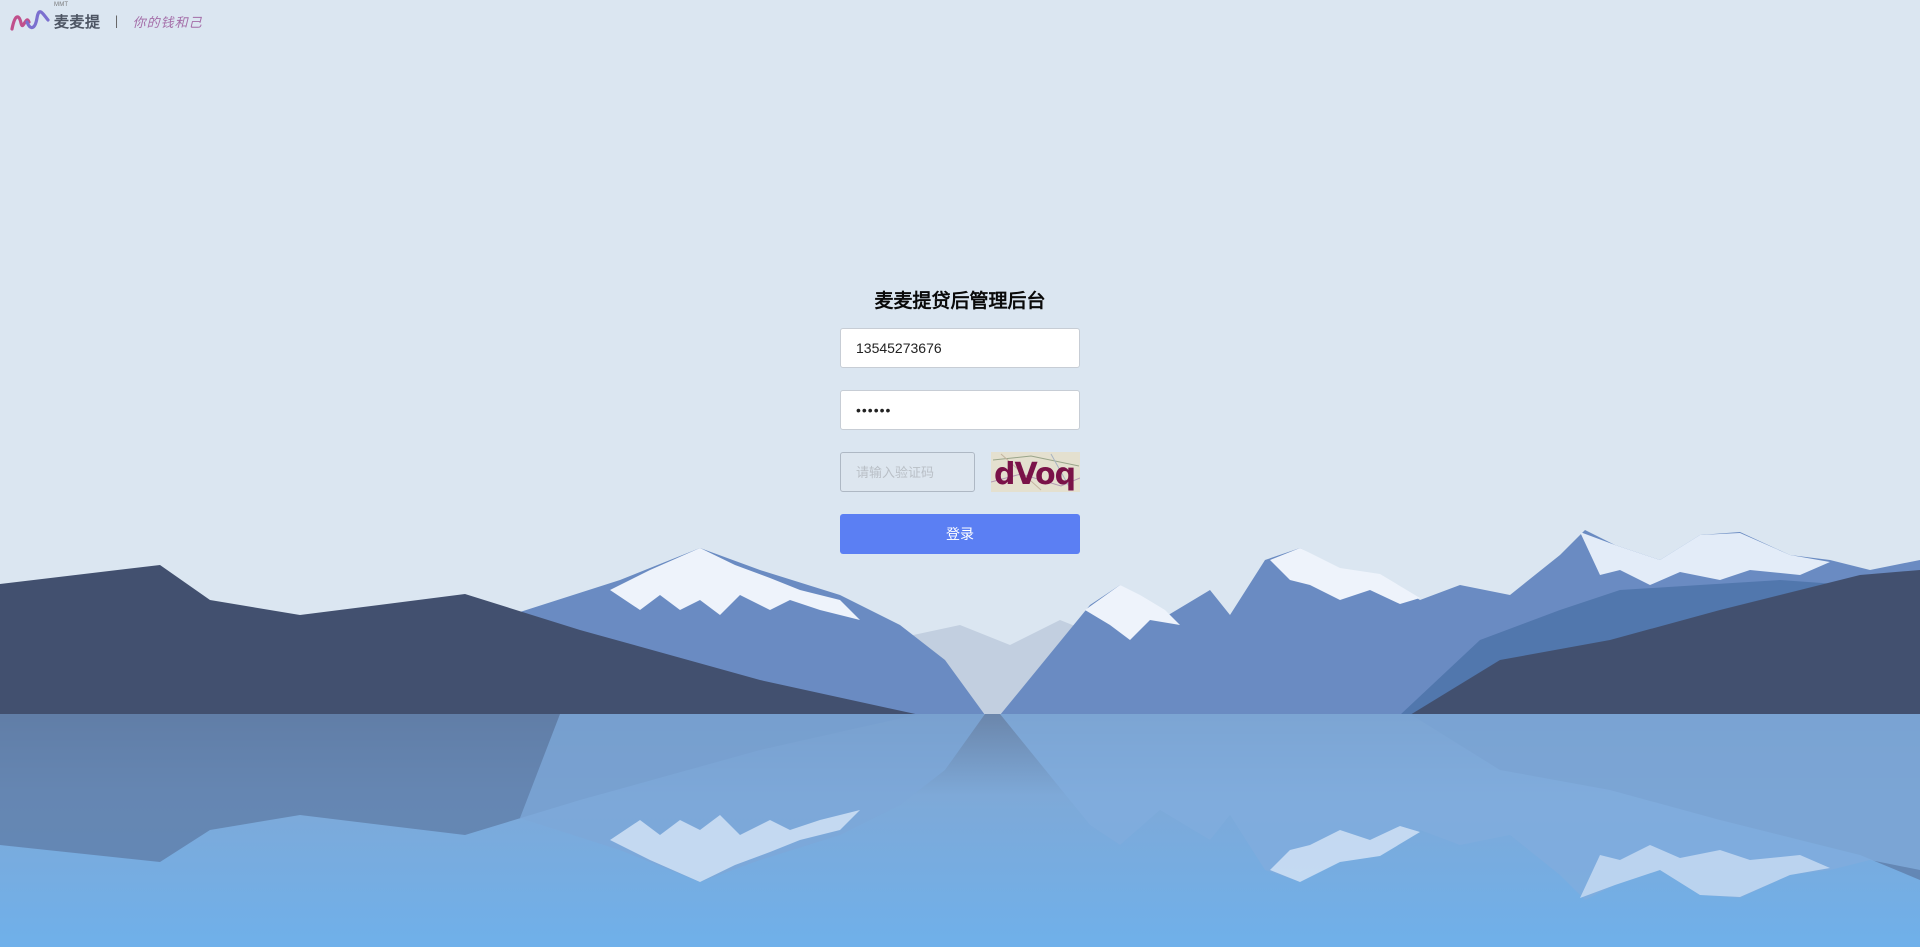 The height and width of the screenshot is (947, 1920). I want to click on brand-name-group: MMT 麦麦提, so click(77, 17).